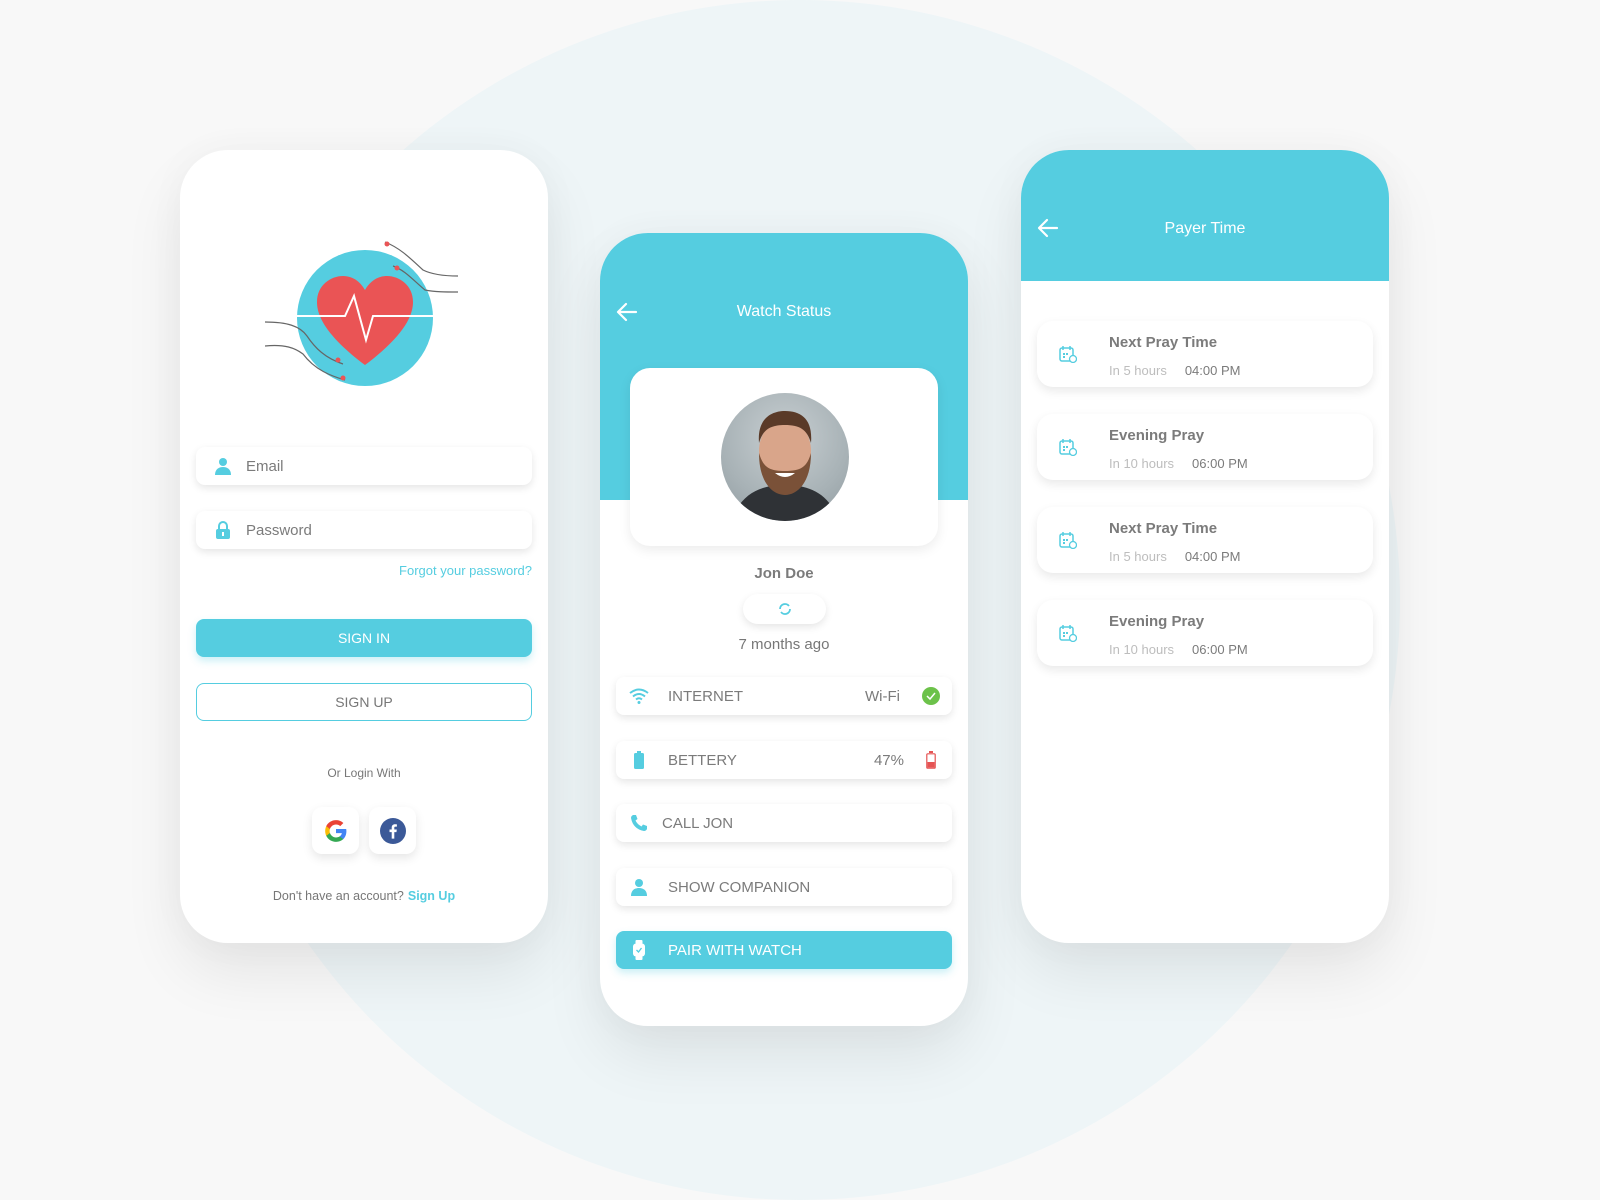 The height and width of the screenshot is (1200, 1600). What do you see at coordinates (784, 311) in the screenshot?
I see `page-title: Watch Status` at bounding box center [784, 311].